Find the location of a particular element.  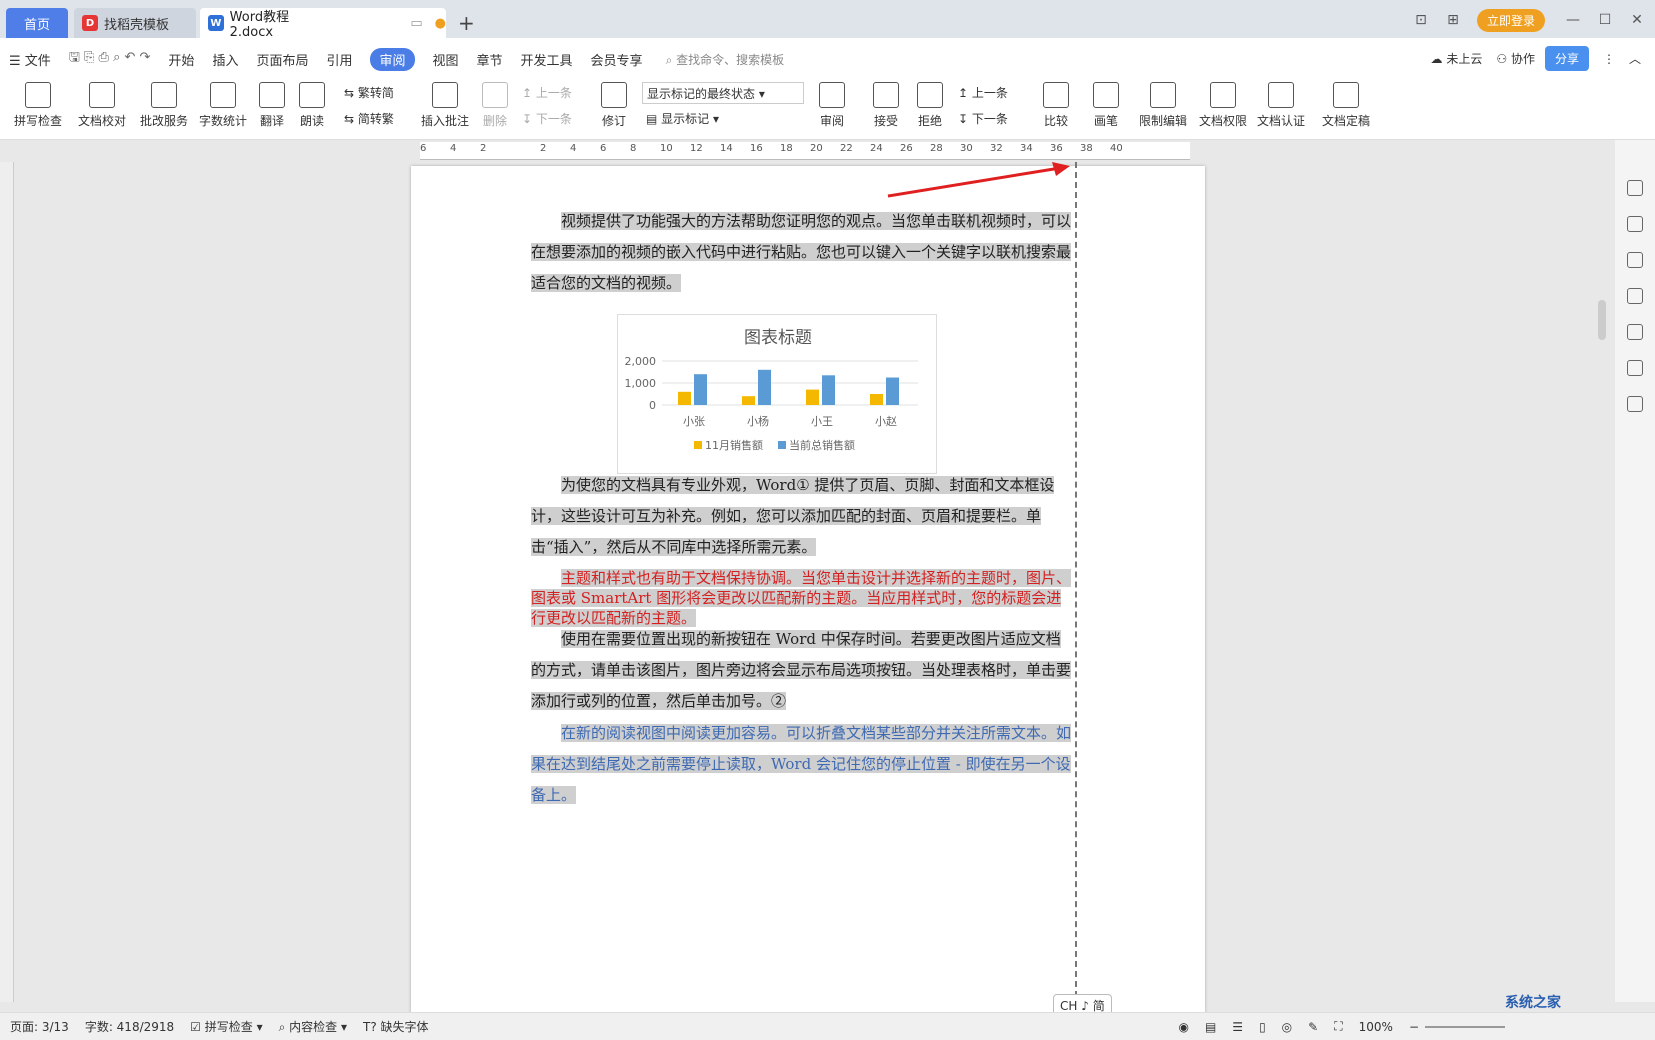

more-icon: ⋮ is located at coordinates (1609, 59).